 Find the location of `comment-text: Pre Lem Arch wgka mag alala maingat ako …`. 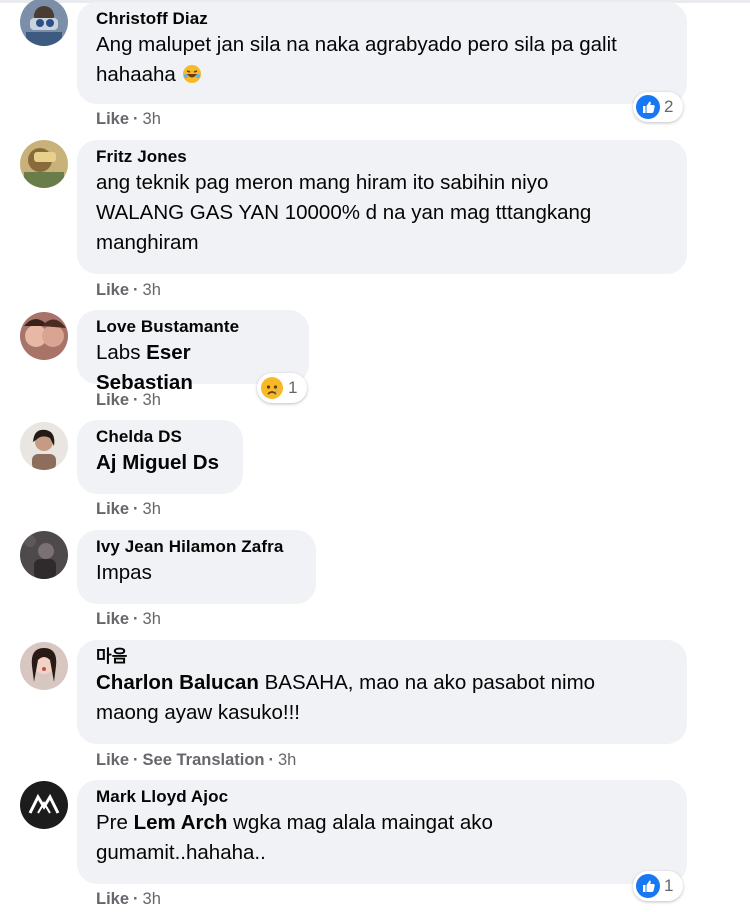

comment-text: Pre Lem Arch wgka mag alala maingat ako … is located at coordinates (382, 838).